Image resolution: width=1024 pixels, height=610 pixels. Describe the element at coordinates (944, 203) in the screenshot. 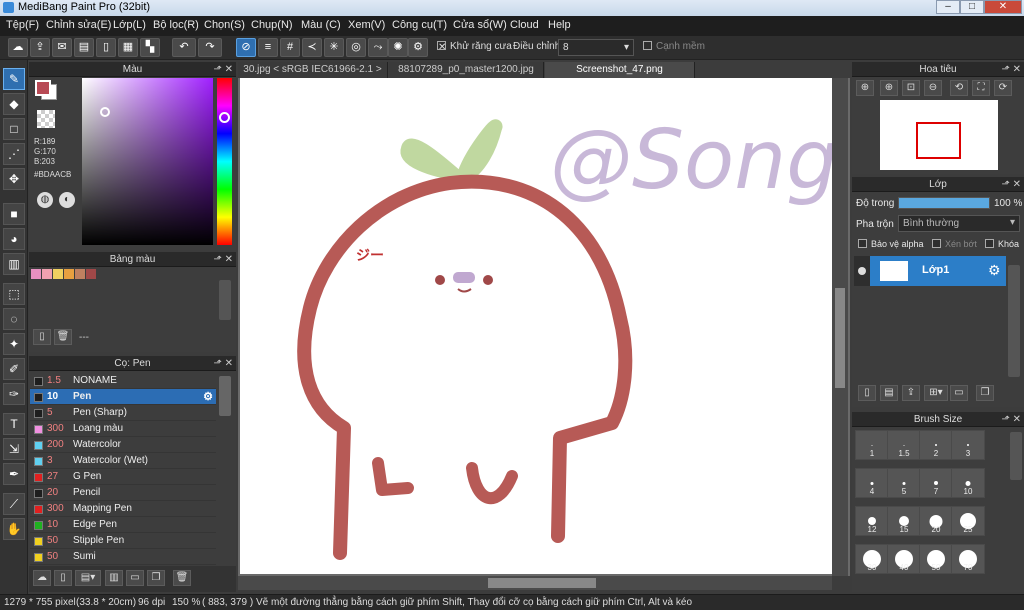

I see `opacity-slider` at that location.